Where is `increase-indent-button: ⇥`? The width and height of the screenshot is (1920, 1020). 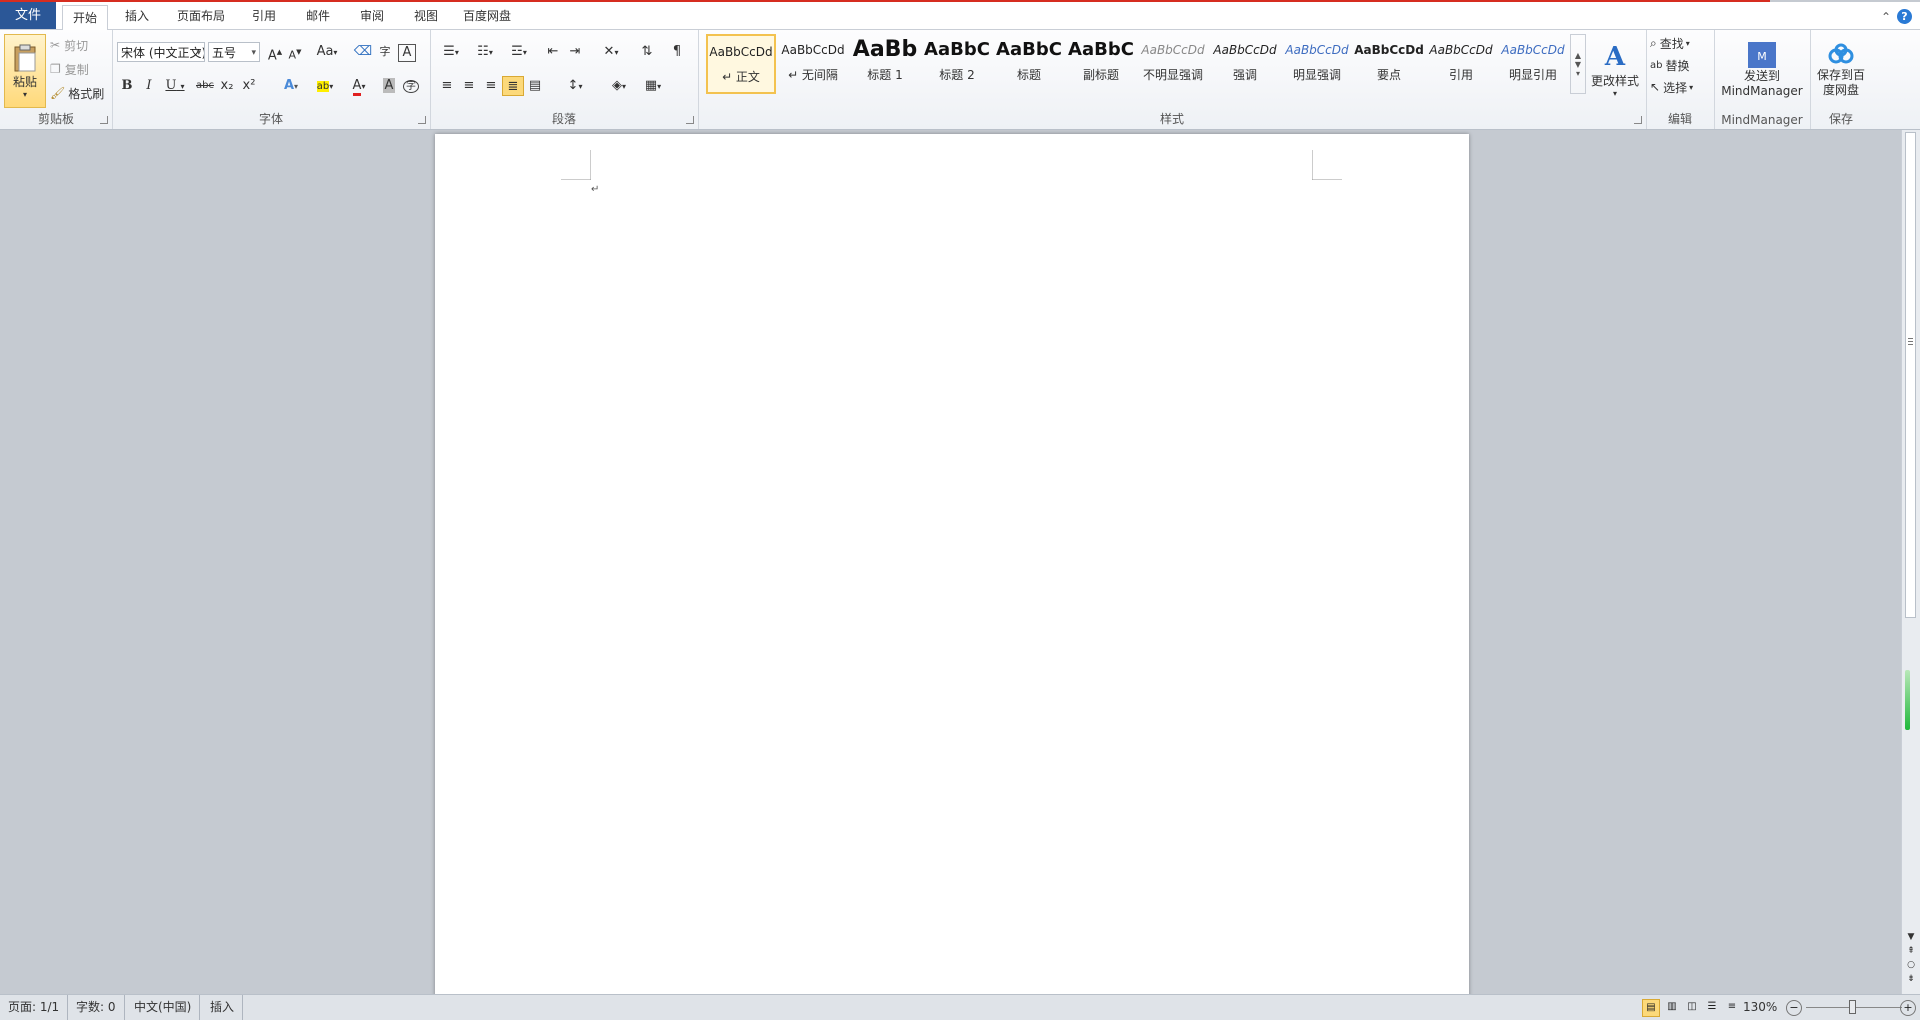 increase-indent-button: ⇥ is located at coordinates (575, 52).